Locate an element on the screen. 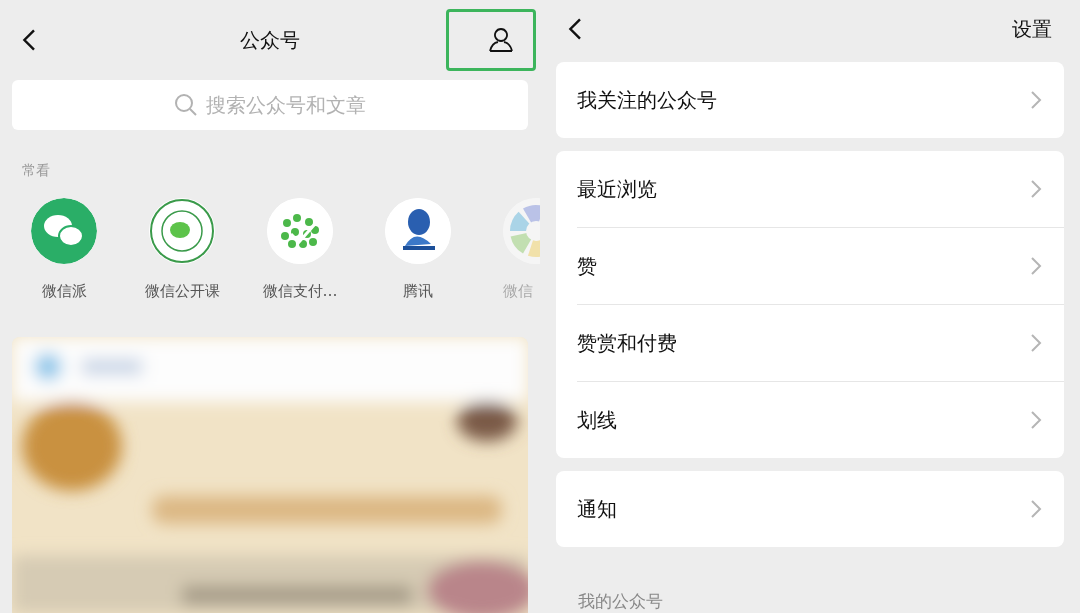 The width and height of the screenshot is (1080, 613). menu-item: 我关注的公众号 is located at coordinates (820, 100).